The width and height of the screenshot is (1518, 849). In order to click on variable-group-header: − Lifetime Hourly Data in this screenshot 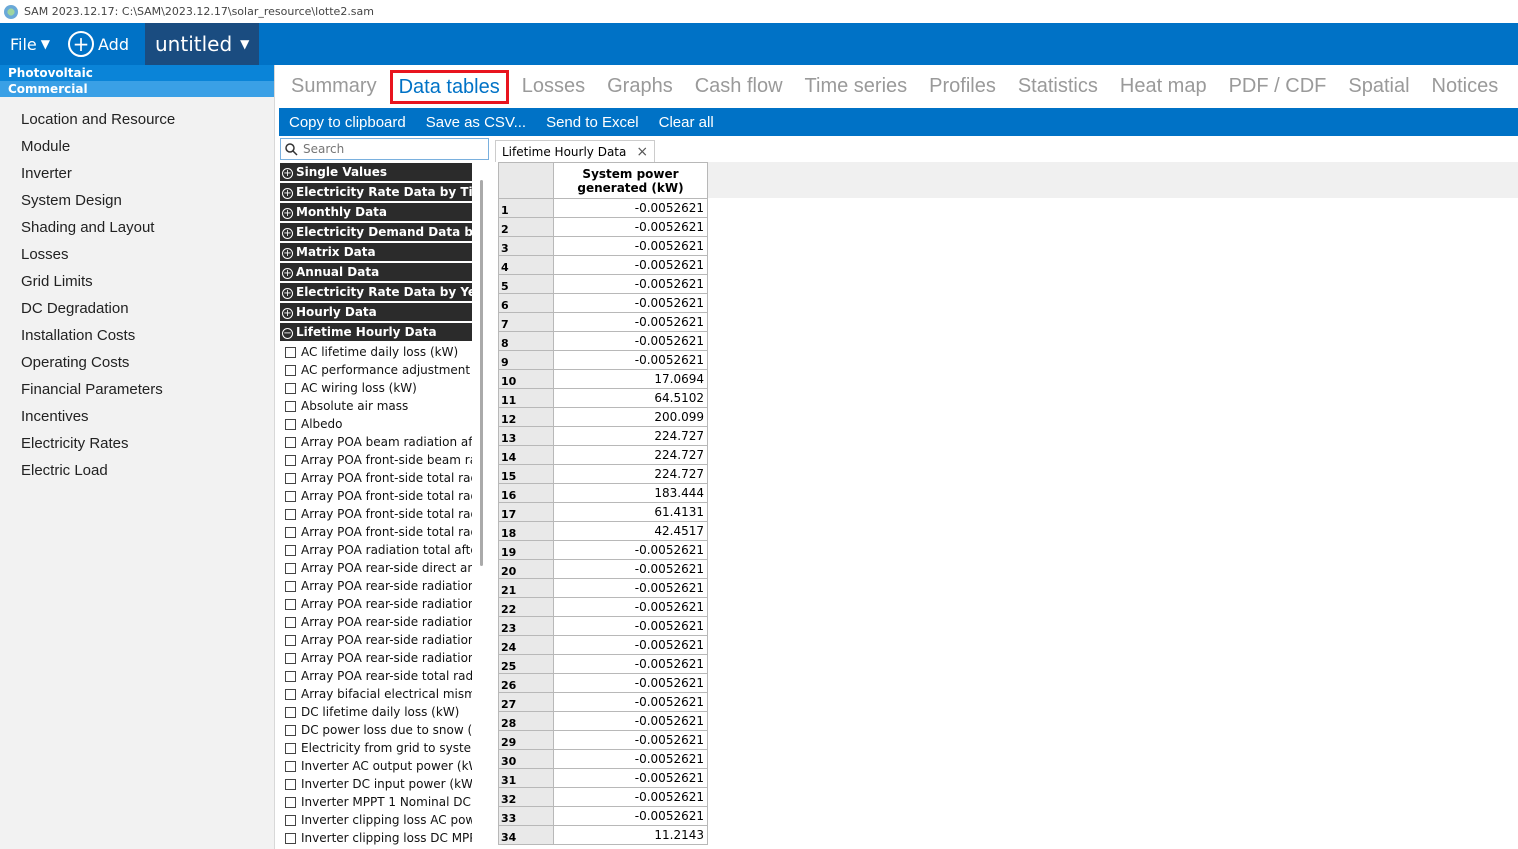, I will do `click(376, 332)`.